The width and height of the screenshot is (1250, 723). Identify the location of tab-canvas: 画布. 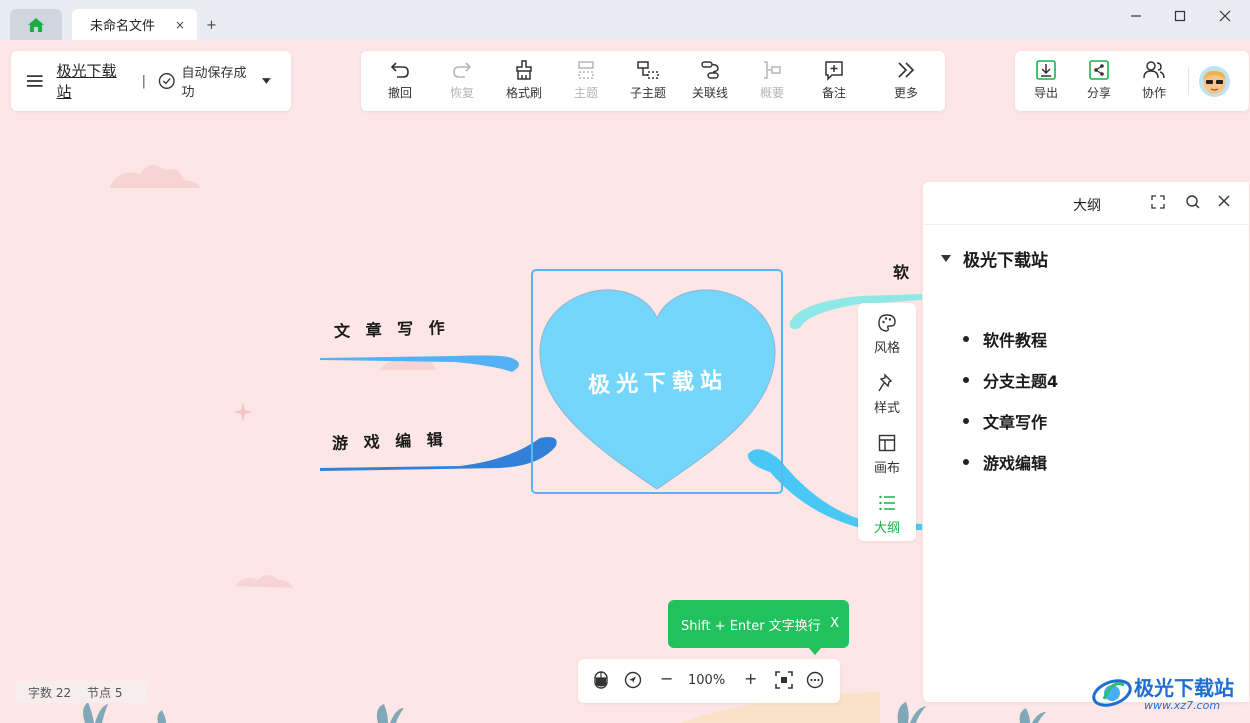
(887, 454).